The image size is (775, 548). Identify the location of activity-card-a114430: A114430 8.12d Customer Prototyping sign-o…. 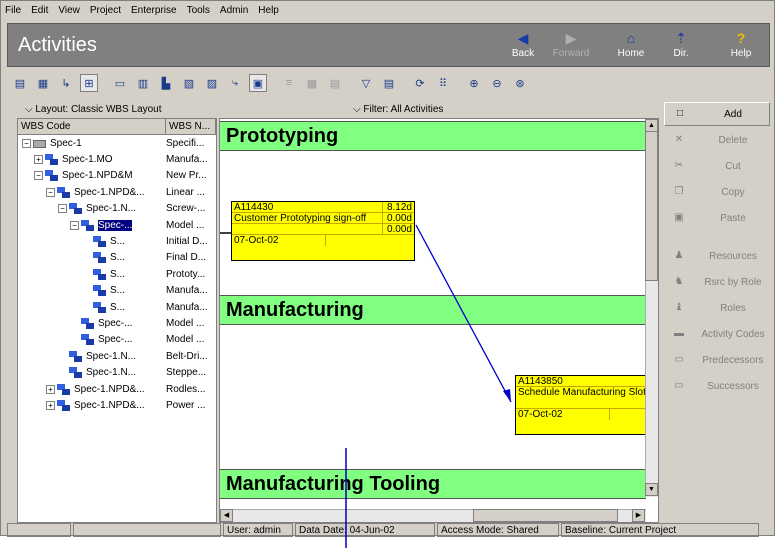
(323, 231).